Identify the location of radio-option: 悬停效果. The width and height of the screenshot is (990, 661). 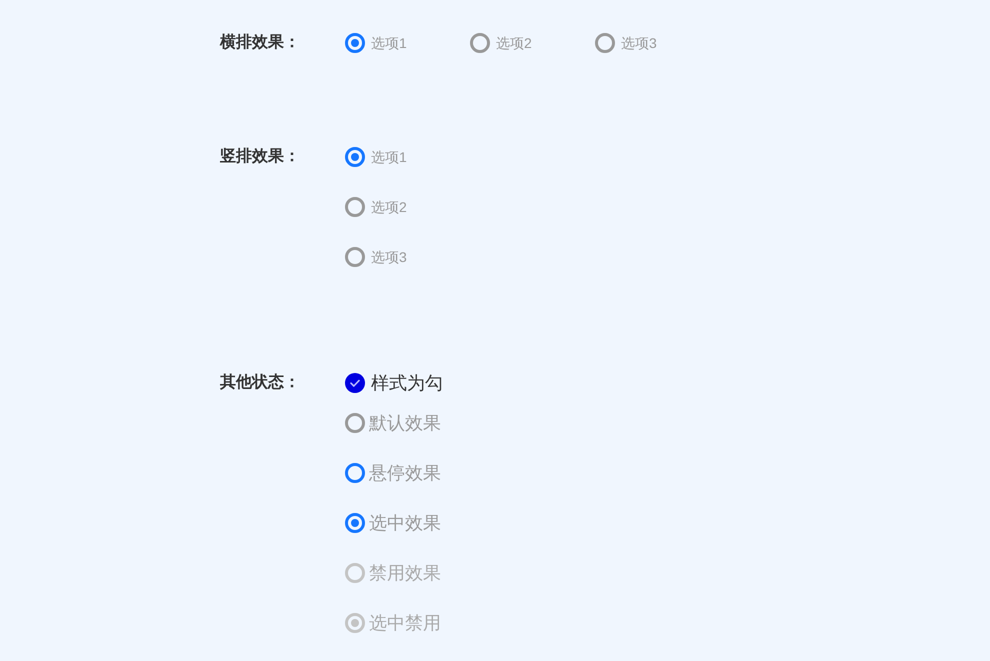
(393, 473).